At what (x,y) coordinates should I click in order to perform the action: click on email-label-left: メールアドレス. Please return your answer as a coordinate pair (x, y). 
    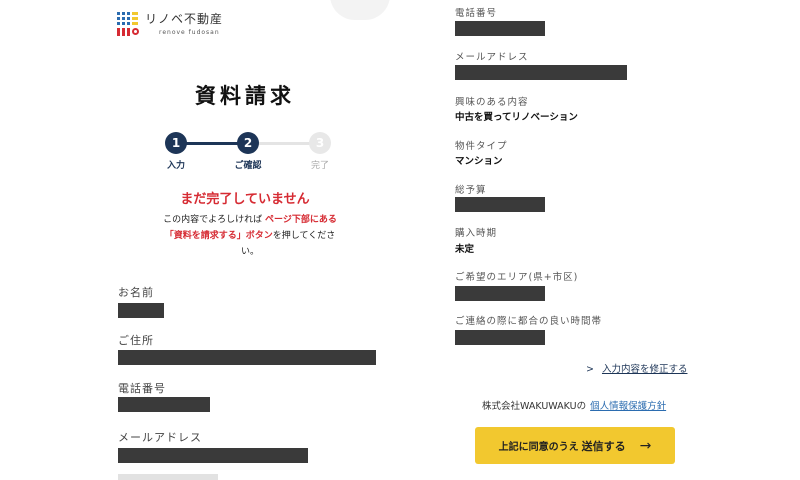
    Looking at the image, I should click on (160, 437).